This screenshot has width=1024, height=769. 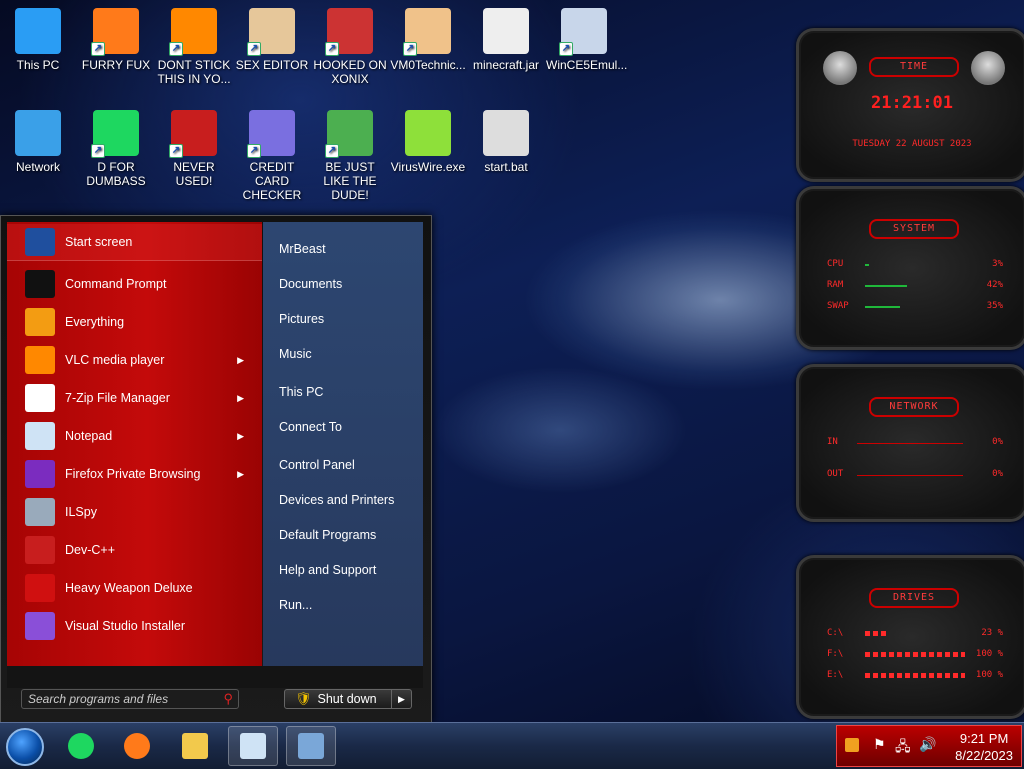 What do you see at coordinates (852, 745) in the screenshot?
I see `show-hidden-icons-icon` at bounding box center [852, 745].